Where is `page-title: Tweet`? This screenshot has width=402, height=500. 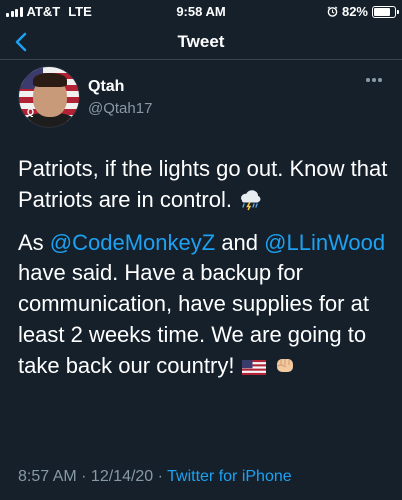
page-title: Tweet is located at coordinates (201, 41).